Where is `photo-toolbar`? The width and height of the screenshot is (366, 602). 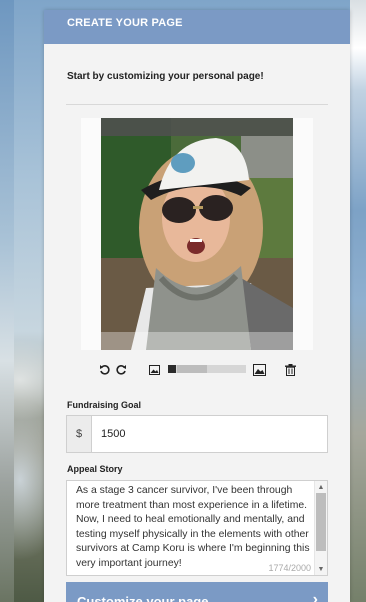 photo-toolbar is located at coordinates (197, 370).